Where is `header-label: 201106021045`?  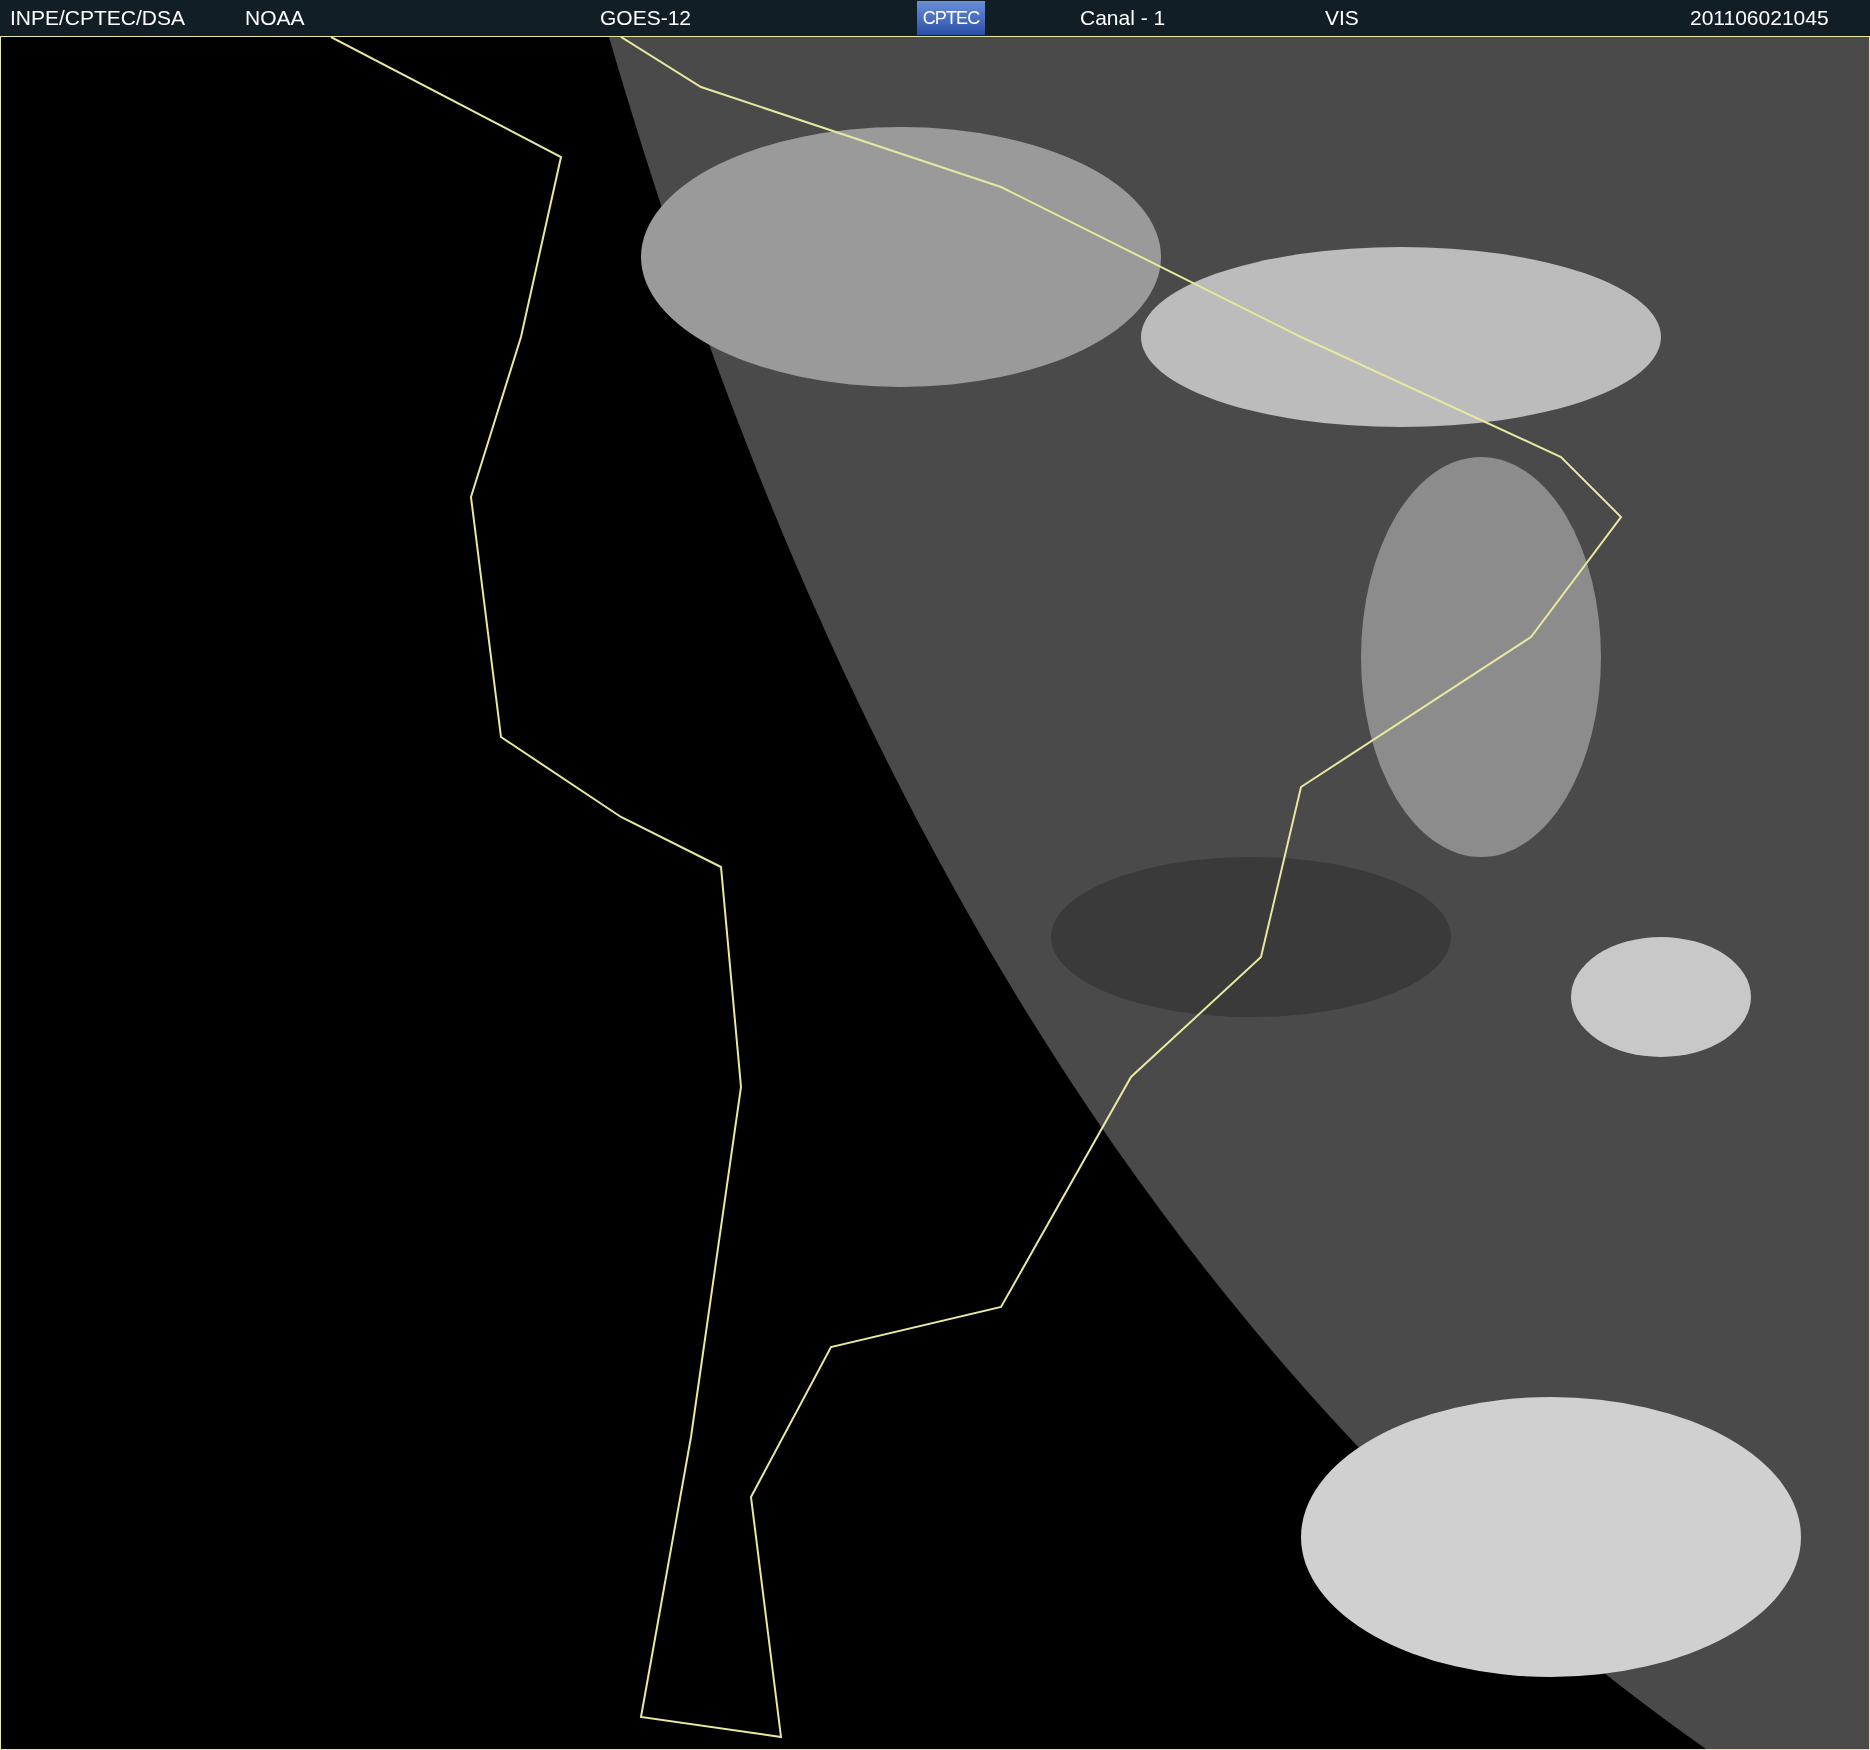 header-label: 201106021045 is located at coordinates (1759, 18).